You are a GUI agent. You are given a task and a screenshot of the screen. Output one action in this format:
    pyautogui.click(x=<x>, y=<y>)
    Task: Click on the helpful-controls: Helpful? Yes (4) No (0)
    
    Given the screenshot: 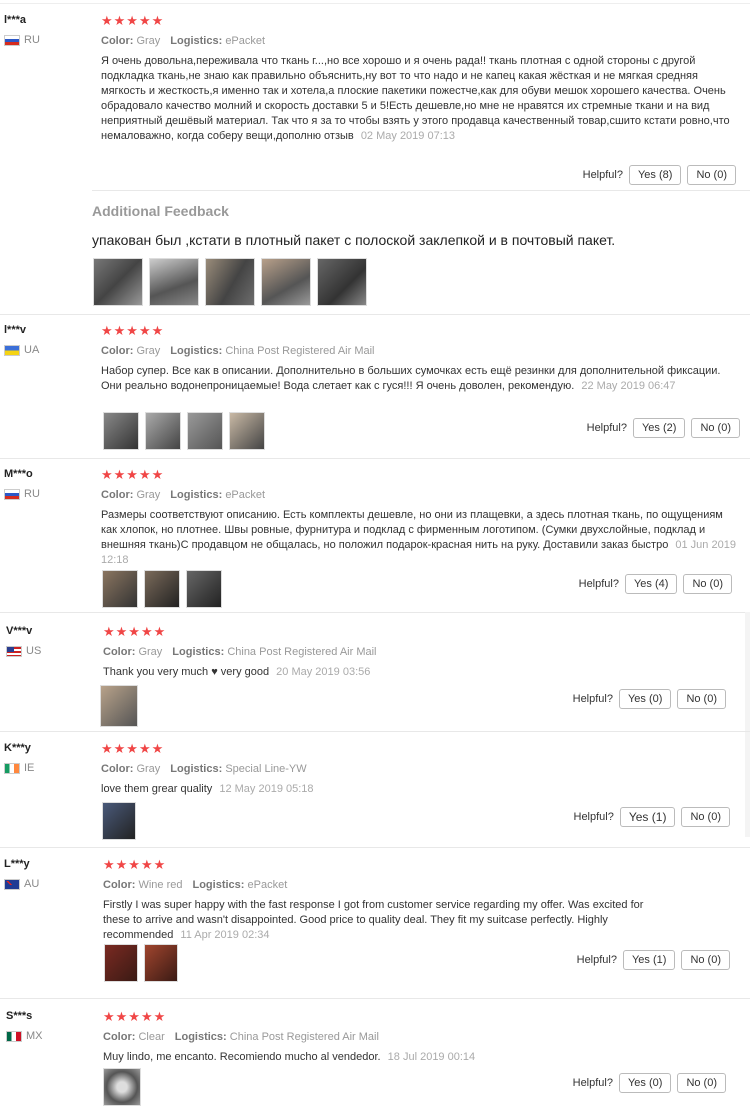 What is the action you would take?
    pyautogui.click(x=655, y=584)
    